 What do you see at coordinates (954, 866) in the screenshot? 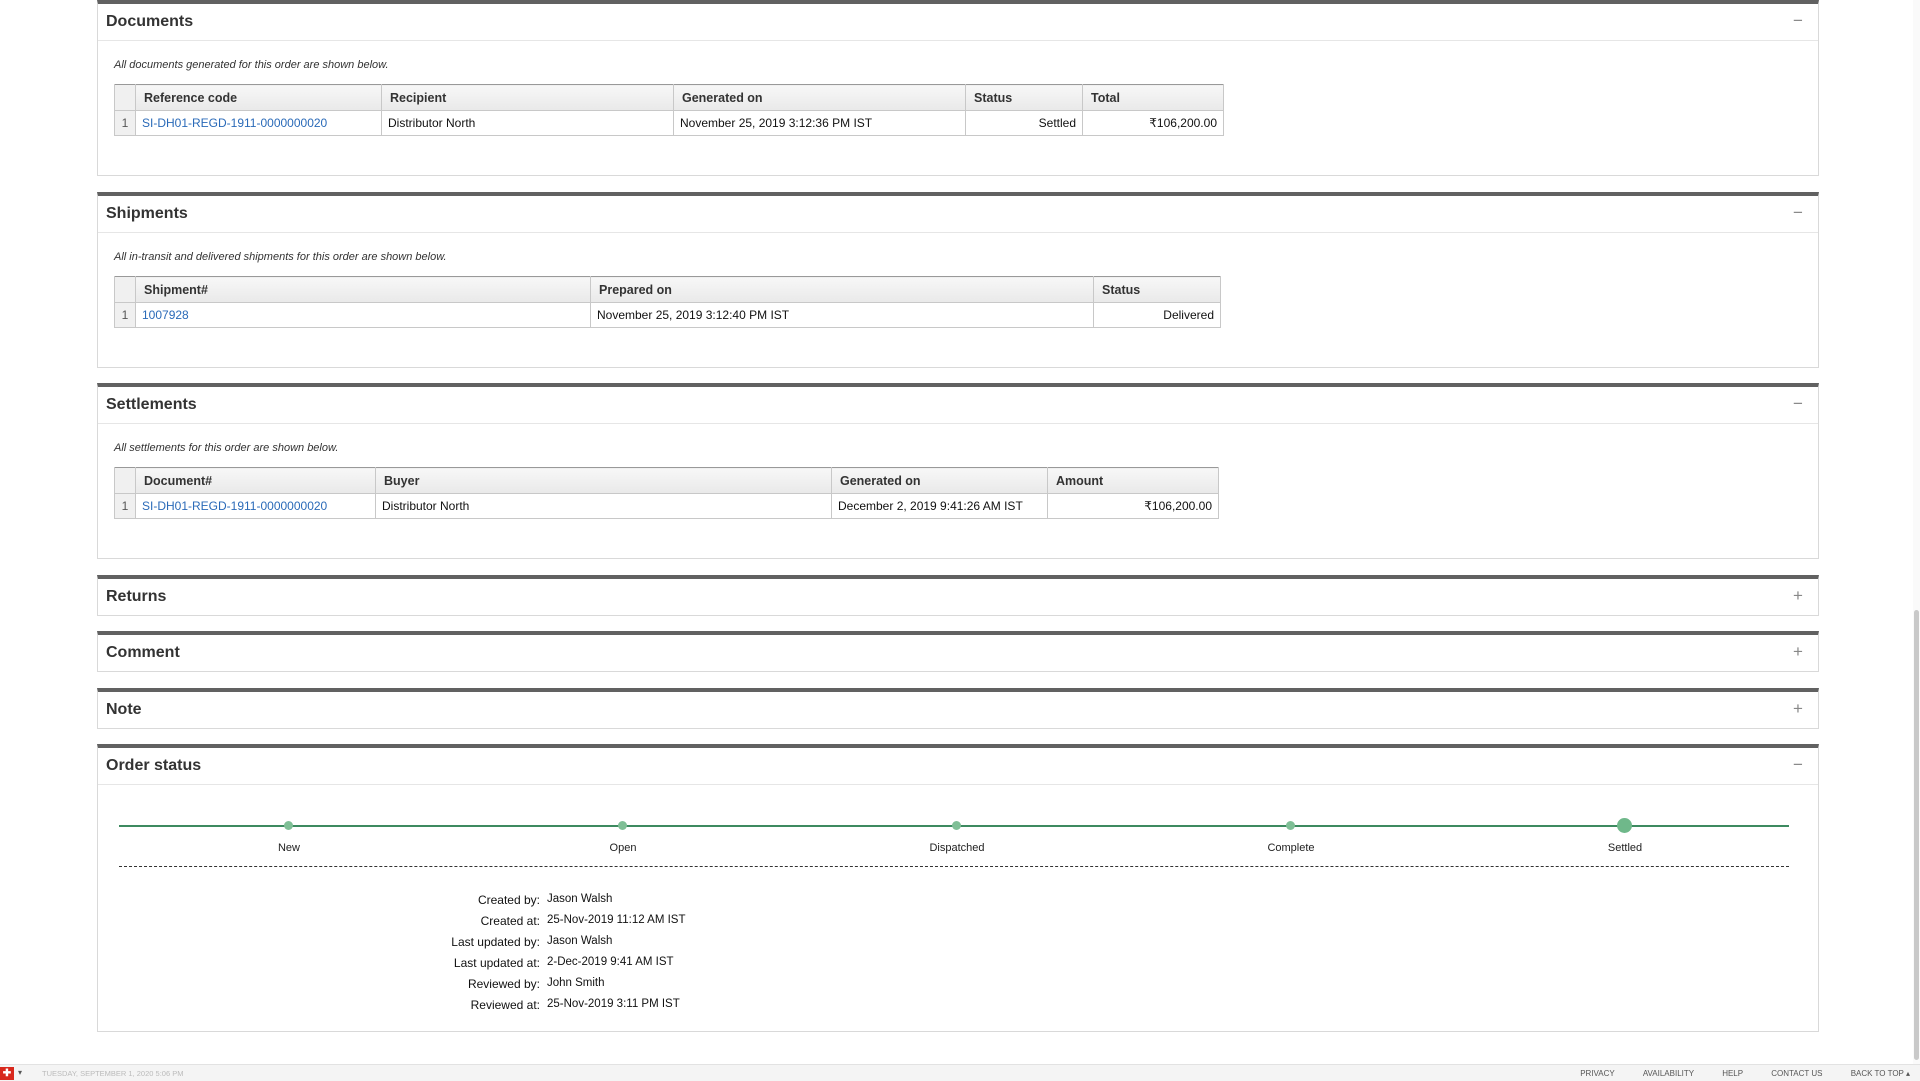
I see `timeline-divider` at bounding box center [954, 866].